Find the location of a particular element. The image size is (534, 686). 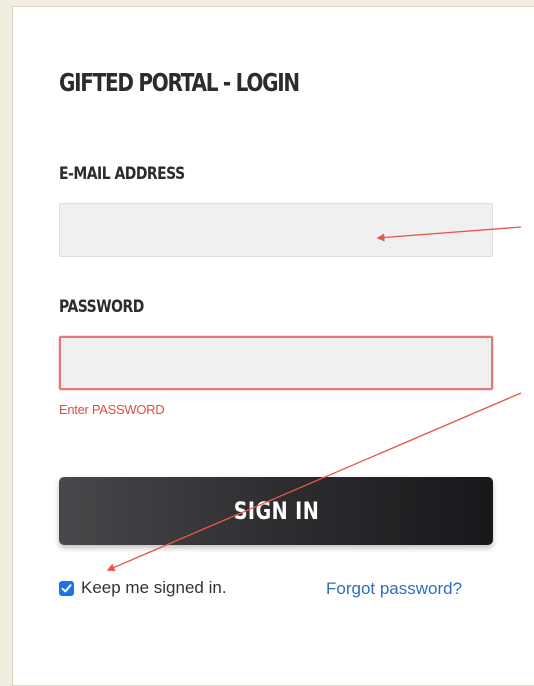

password-field is located at coordinates (276, 363).